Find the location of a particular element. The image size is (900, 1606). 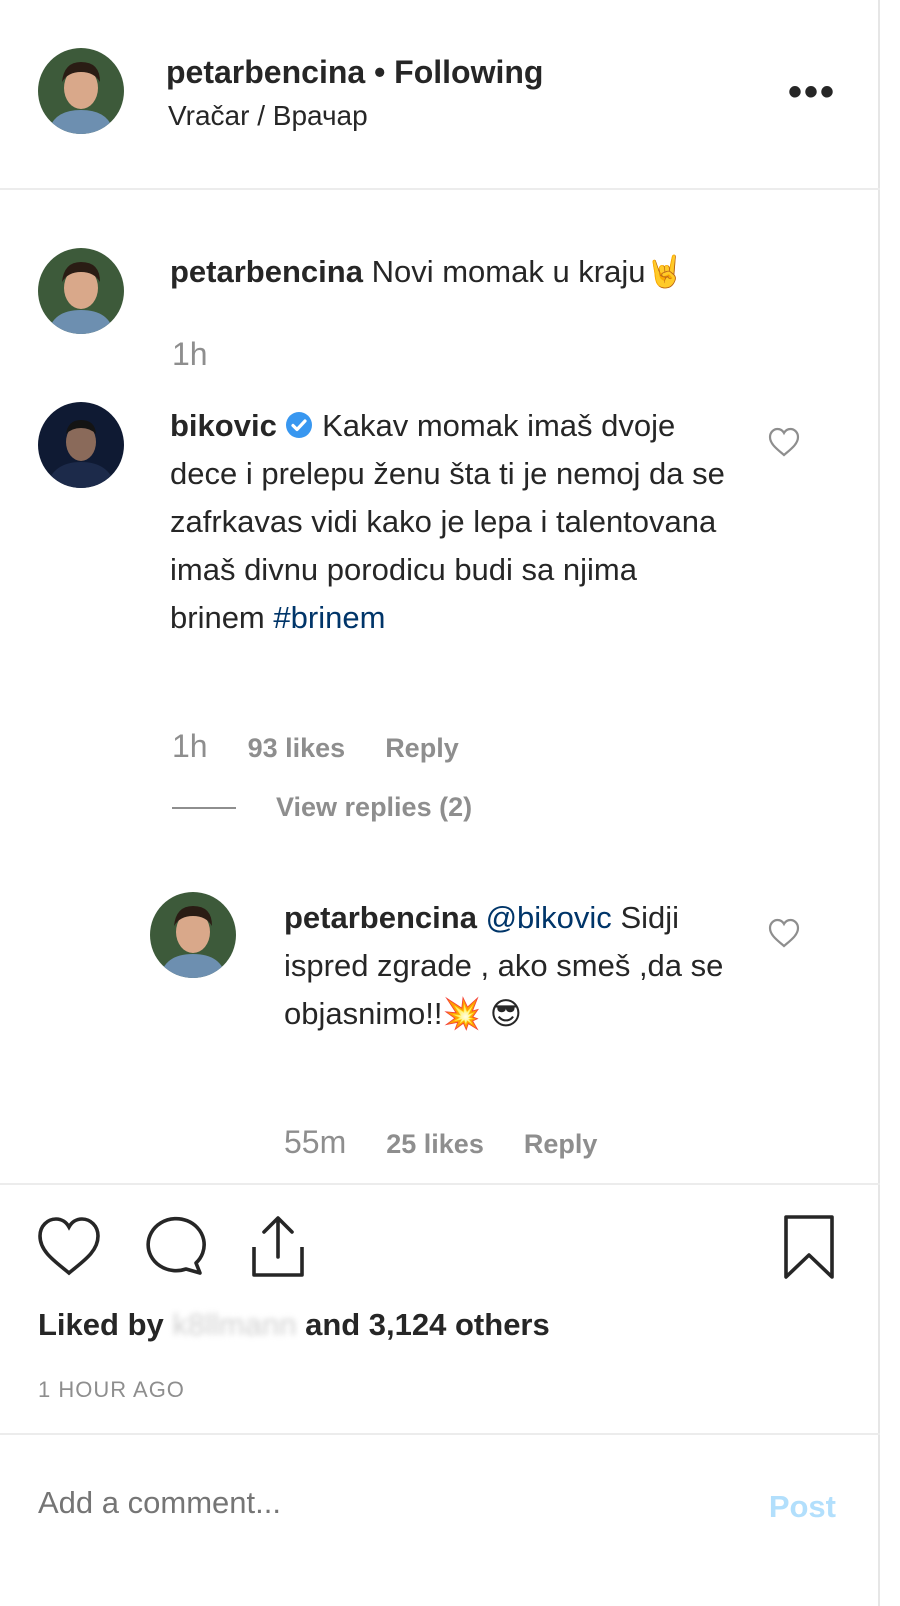

comment-meta: 1h 93 likes Reply is located at coordinates (315, 746).